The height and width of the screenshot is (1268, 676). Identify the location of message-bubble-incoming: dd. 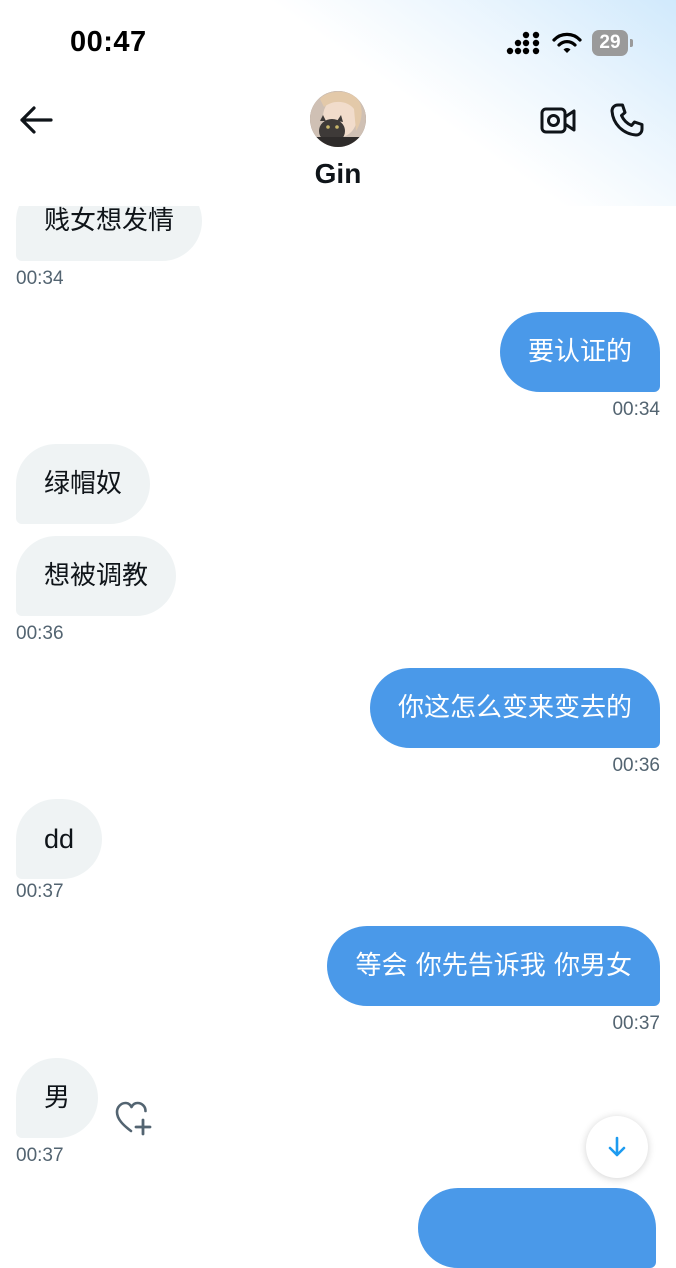
(59, 839).